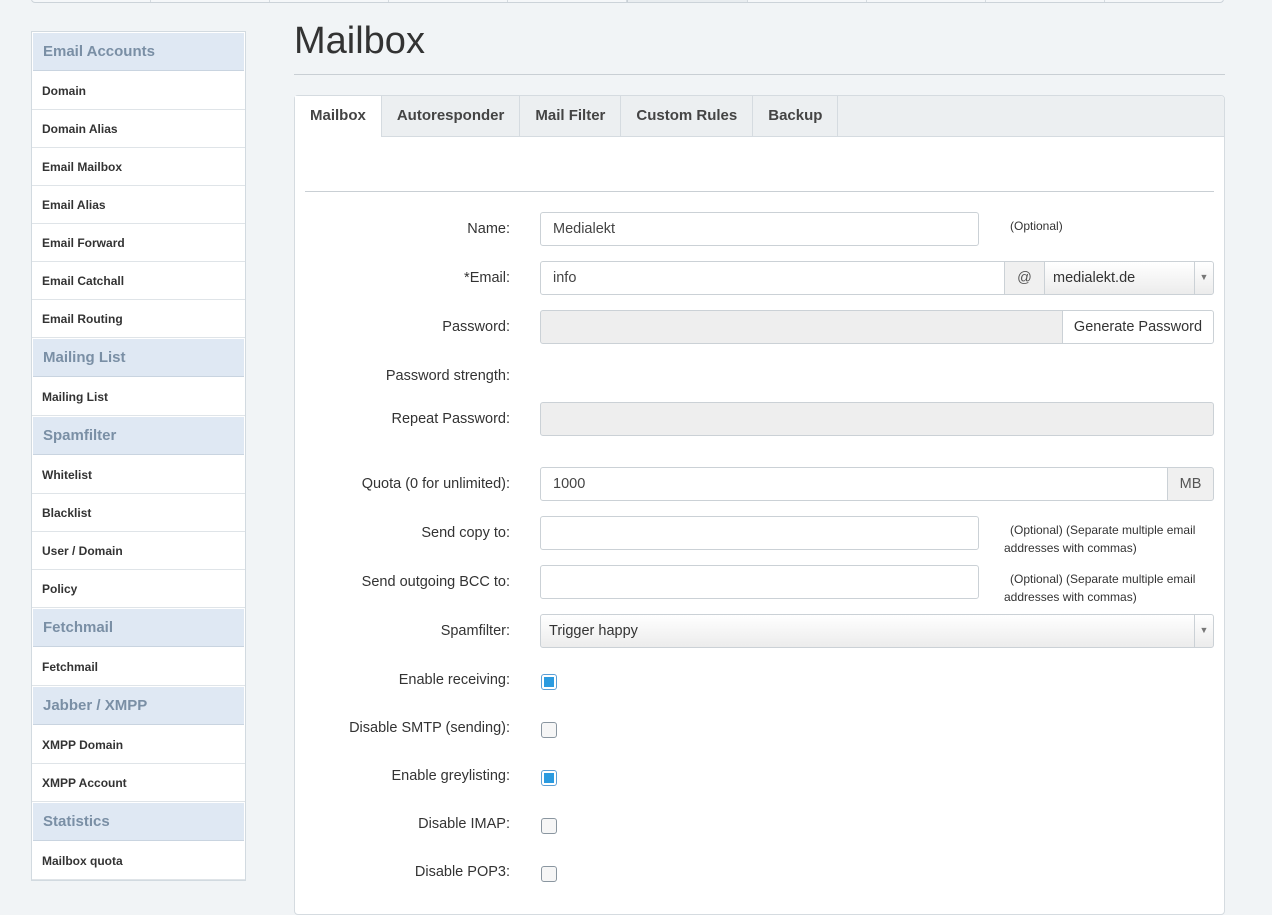 Image resolution: width=1272 pixels, height=915 pixels. Describe the element at coordinates (447, 376) in the screenshot. I see `password-strength-label: Password strength:` at that location.